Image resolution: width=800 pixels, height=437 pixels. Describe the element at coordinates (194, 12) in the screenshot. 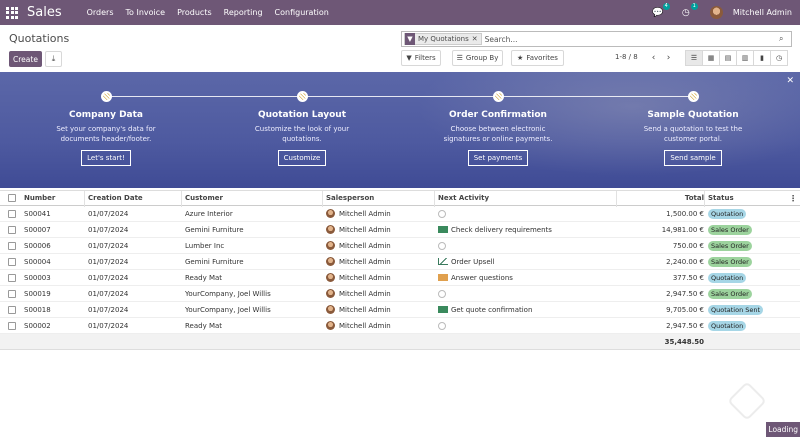

I see `menu-products: Products` at that location.